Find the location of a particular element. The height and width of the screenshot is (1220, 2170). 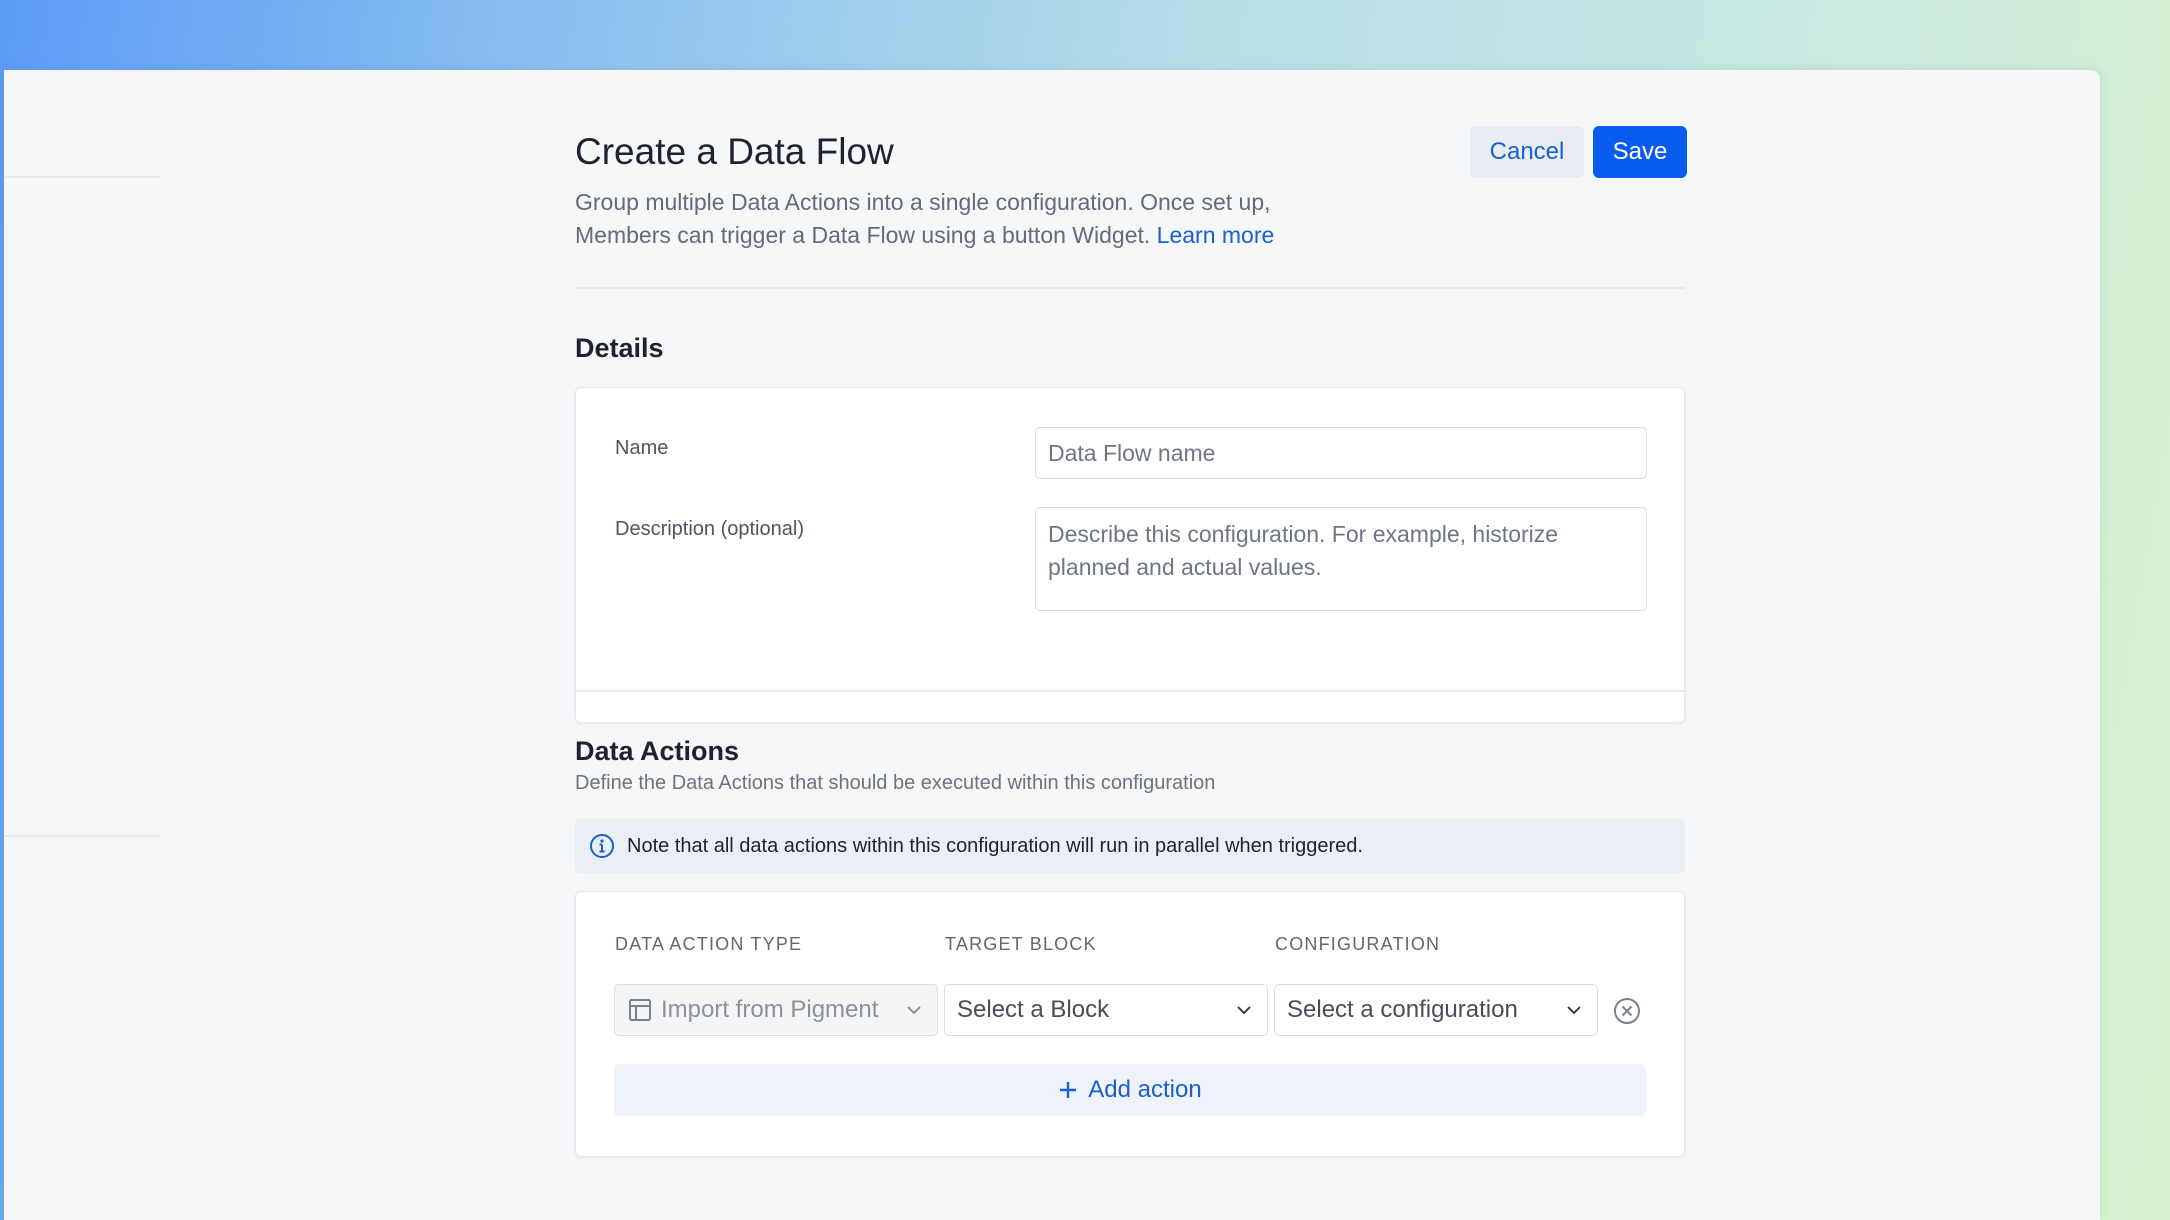

details-card: Name Description (optional) is located at coordinates (1130, 555).